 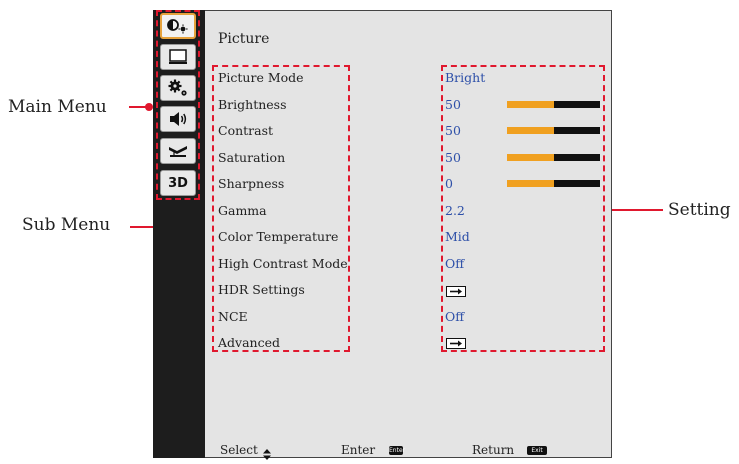 I want to click on sub-menu-highlight-box, so click(x=281, y=208).